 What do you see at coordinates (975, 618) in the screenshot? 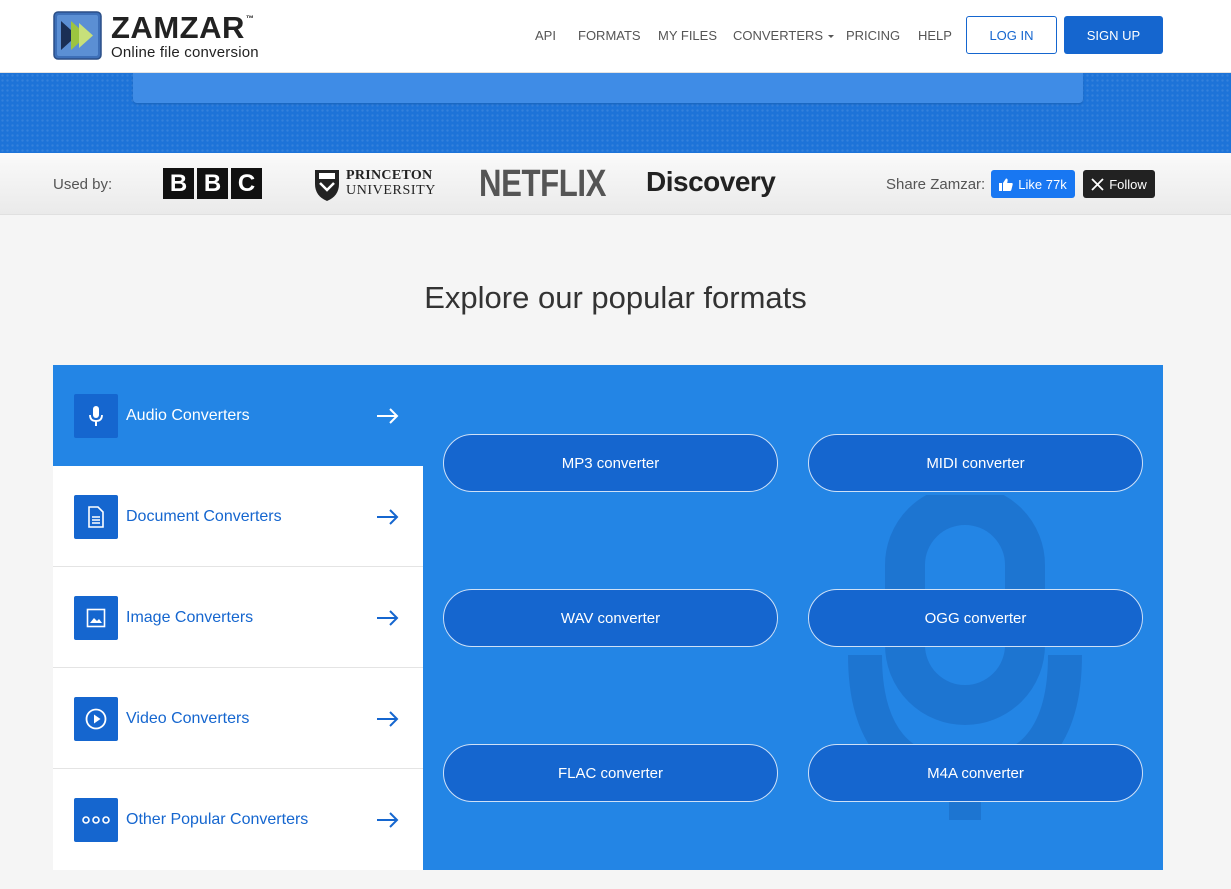
I see `ogg-converter-button: OGG converter` at bounding box center [975, 618].